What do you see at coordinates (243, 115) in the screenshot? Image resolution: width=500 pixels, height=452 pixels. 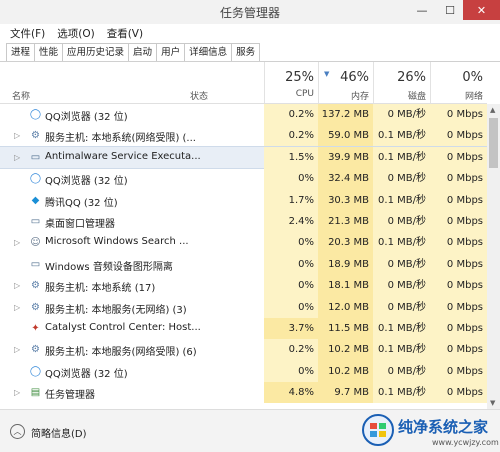 I see `process-row: ◯ QQ浏览器 (32 位) 0.2% 137.2 MB 0 MB/秒 0 Mbps` at bounding box center [243, 115].